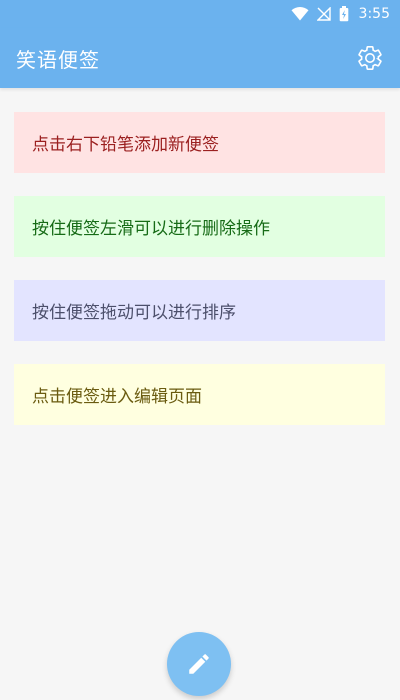  Describe the element at coordinates (200, 14) in the screenshot. I see `status-bar: 3:55` at that location.